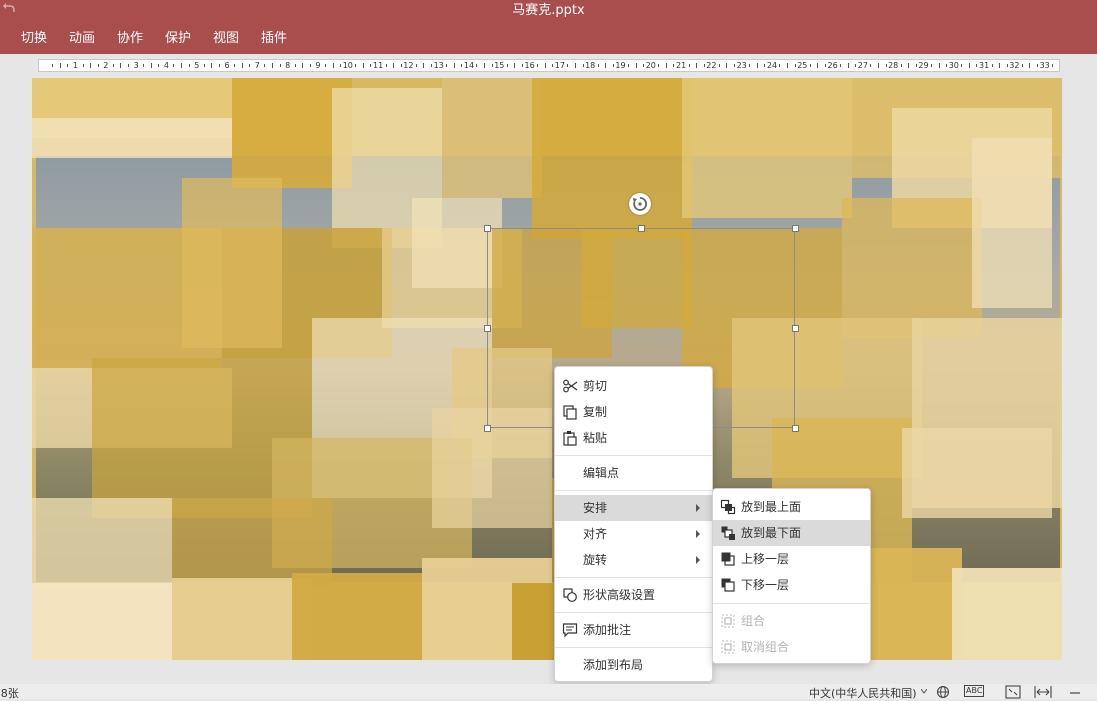 Image resolution: width=1097 pixels, height=701 pixels. I want to click on ruler-label: 28, so click(893, 65).